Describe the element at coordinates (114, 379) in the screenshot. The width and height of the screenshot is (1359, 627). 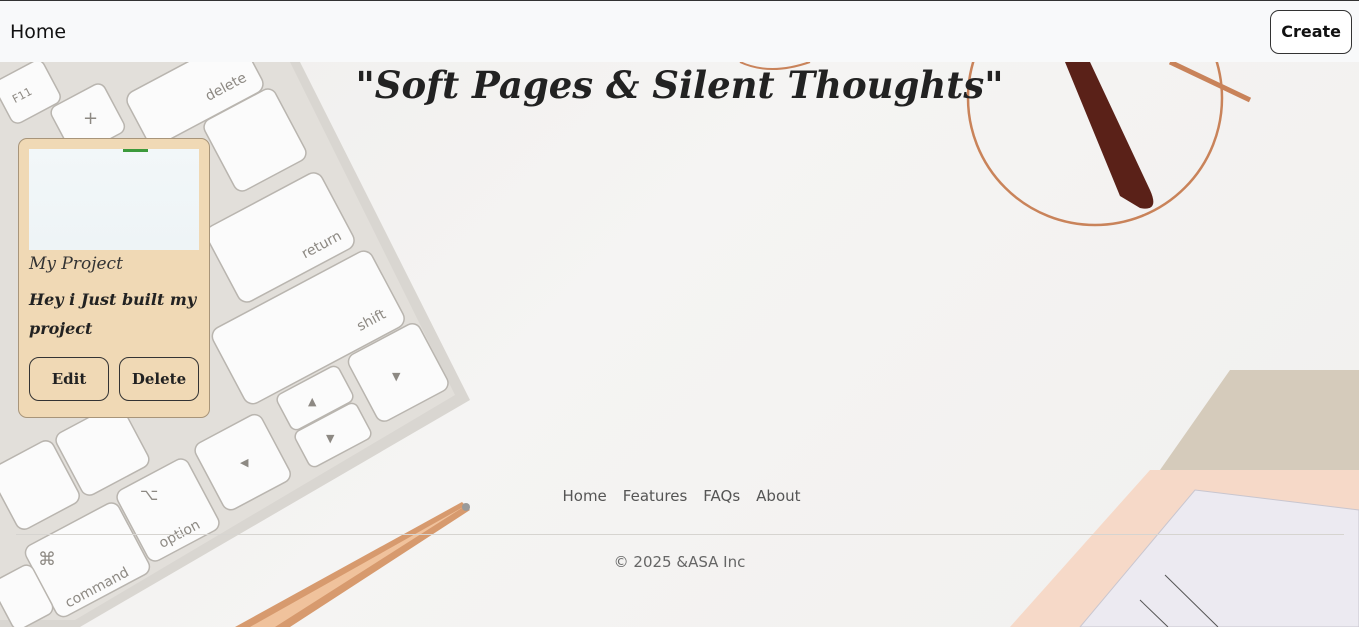
I see `note-actions: Edit Delete` at that location.